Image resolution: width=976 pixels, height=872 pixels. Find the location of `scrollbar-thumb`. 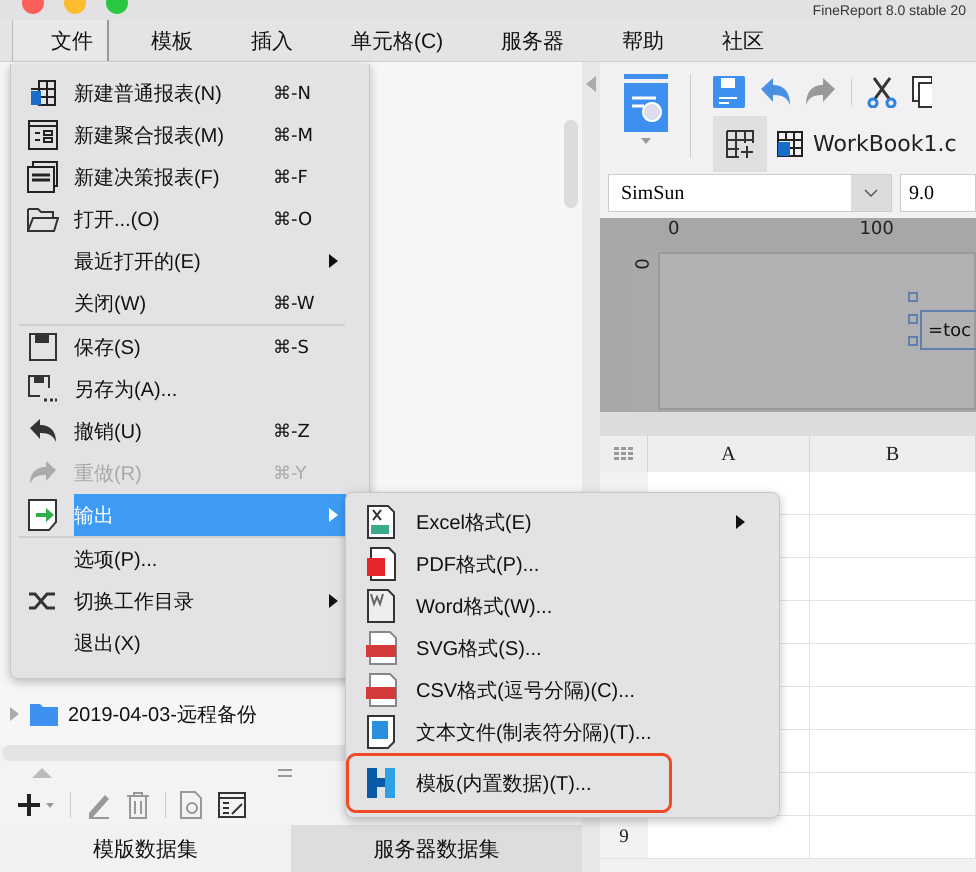

scrollbar-thumb is located at coordinates (571, 164).